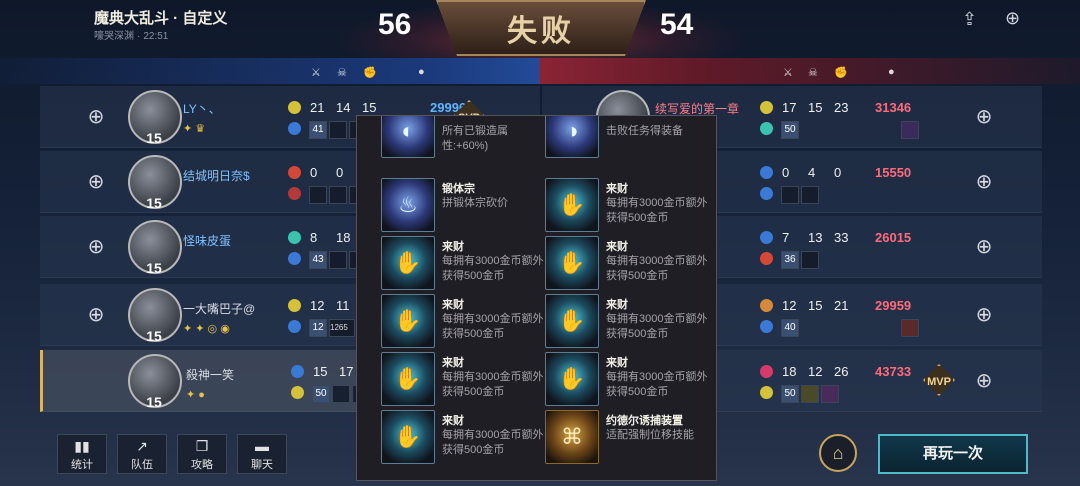  Describe the element at coordinates (294, 237) in the screenshot. I see `heal-spell-icon` at that location.